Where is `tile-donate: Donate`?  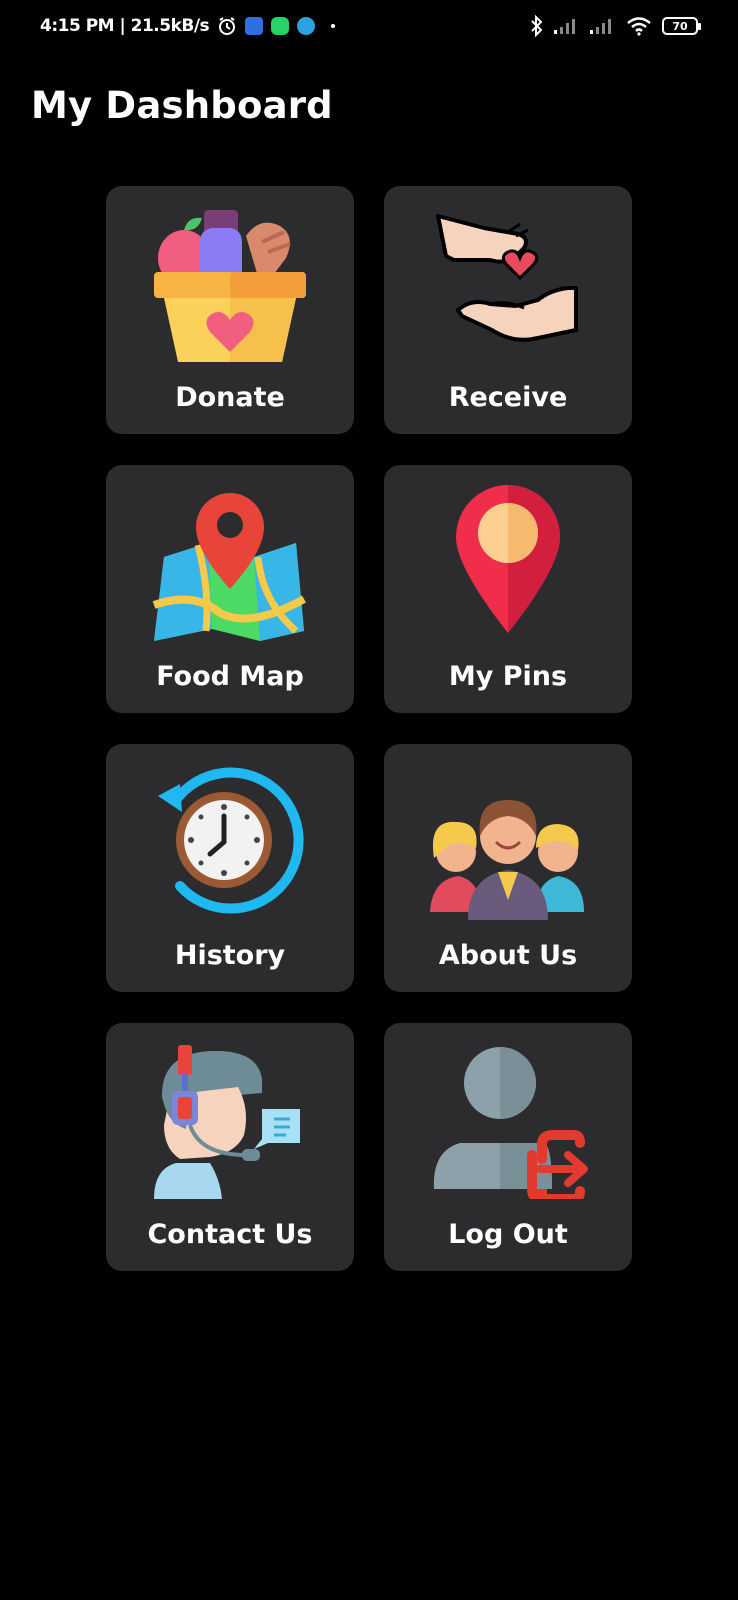 tile-donate: Donate is located at coordinates (230, 310).